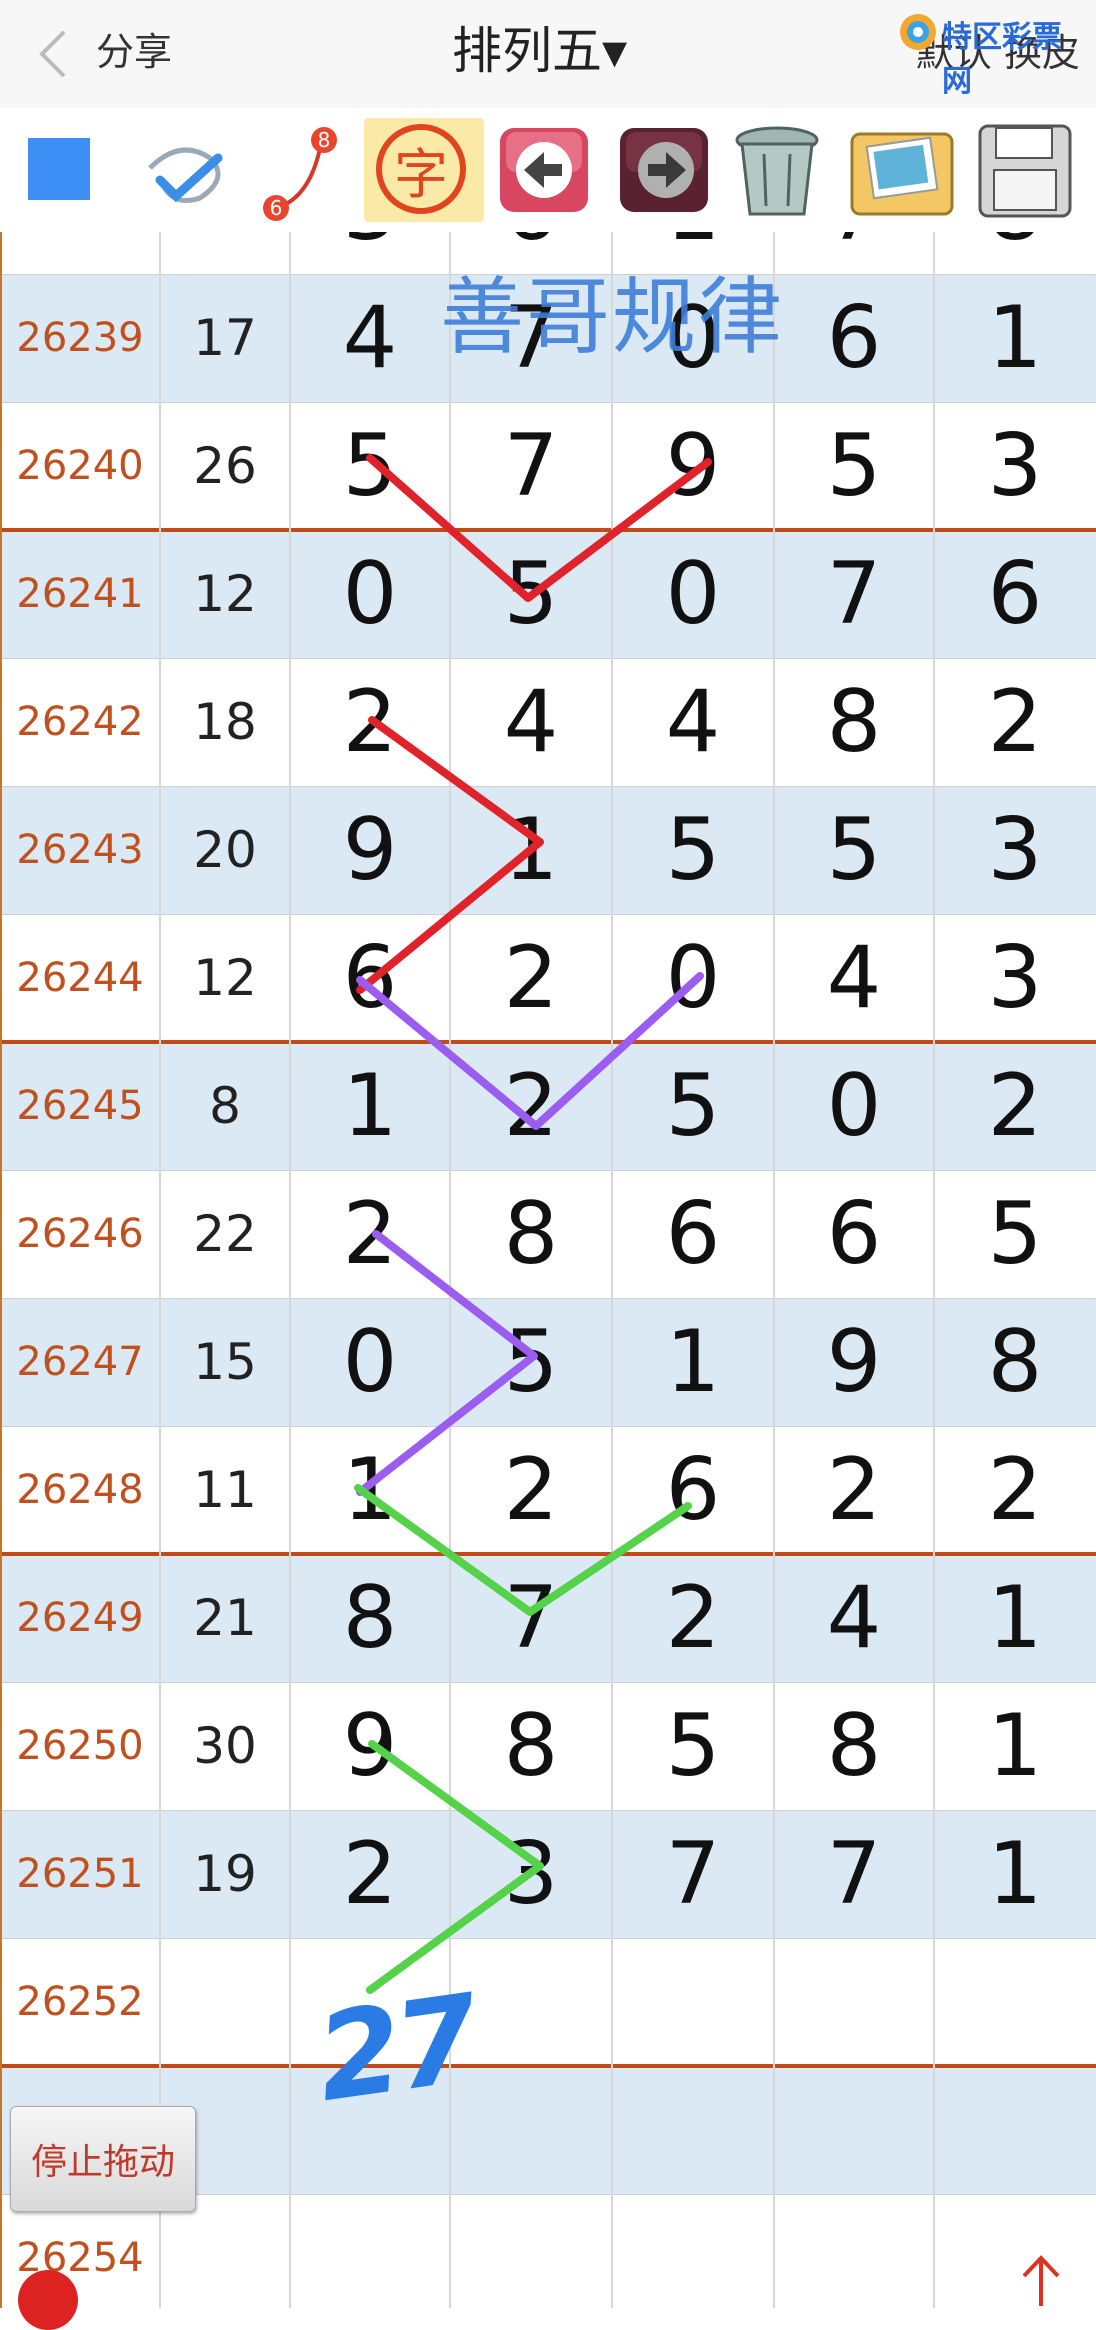 This screenshot has height=2330, width=1096. What do you see at coordinates (664, 170) in the screenshot?
I see `redo-arrow-icon` at bounding box center [664, 170].